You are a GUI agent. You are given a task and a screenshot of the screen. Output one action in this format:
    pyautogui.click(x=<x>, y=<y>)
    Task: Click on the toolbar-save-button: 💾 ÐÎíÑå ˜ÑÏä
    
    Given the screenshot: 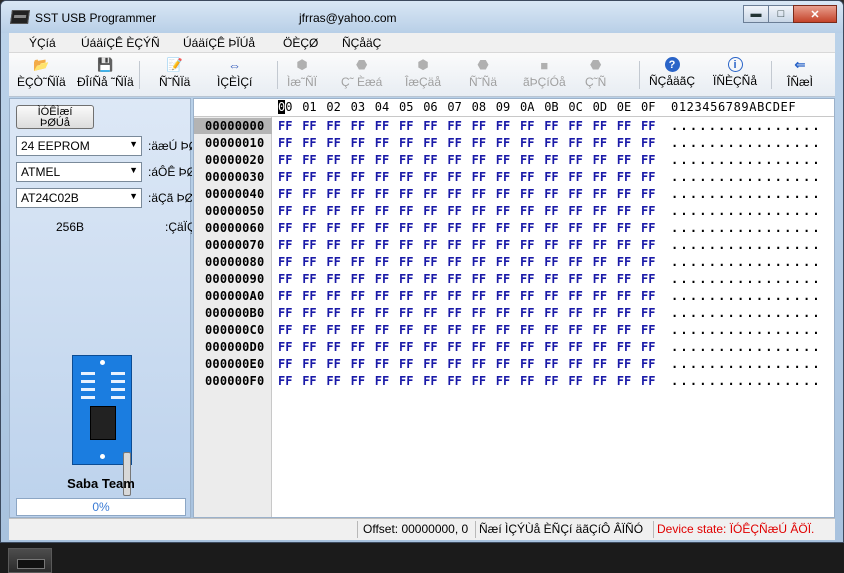 What is the action you would take?
    pyautogui.click(x=105, y=75)
    